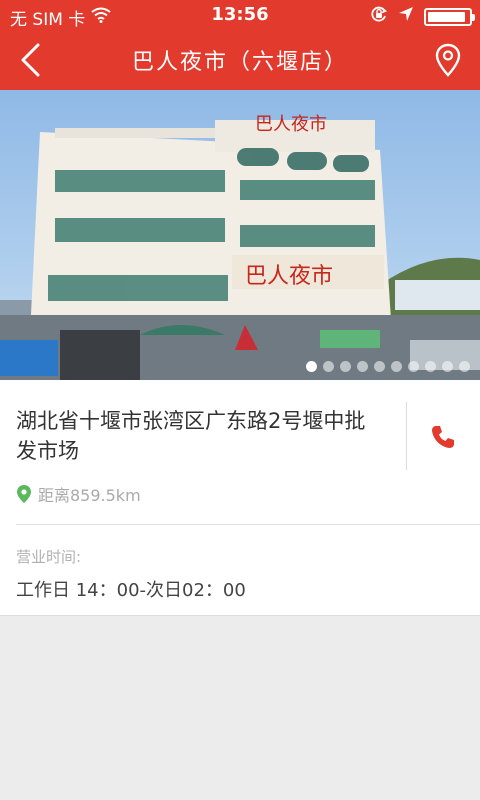  I want to click on business-hours-value: 工作日 14：00-次日02：00, so click(131, 590).